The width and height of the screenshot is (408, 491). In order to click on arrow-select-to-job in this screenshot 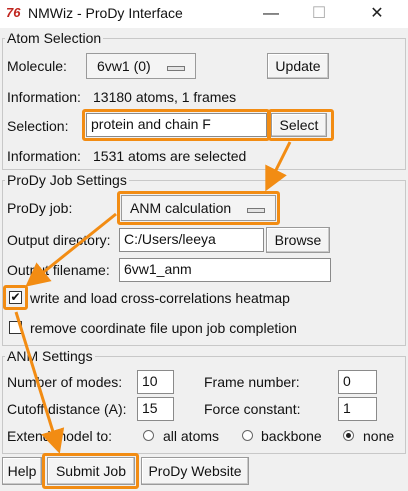, I will do `click(278, 166)`.